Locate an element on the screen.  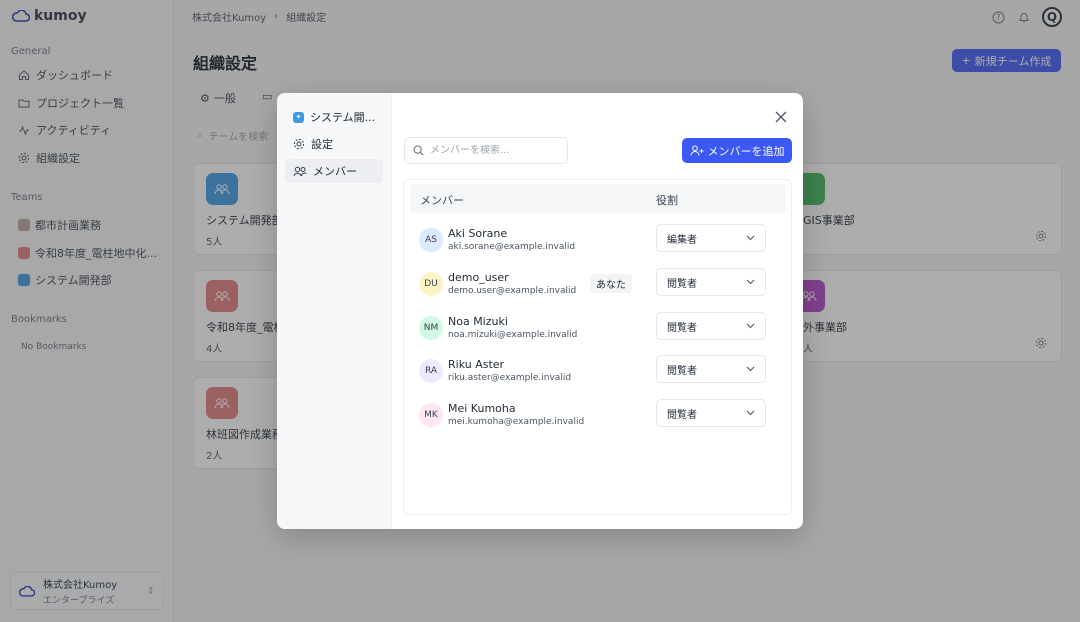
close-icon is located at coordinates (781, 117).